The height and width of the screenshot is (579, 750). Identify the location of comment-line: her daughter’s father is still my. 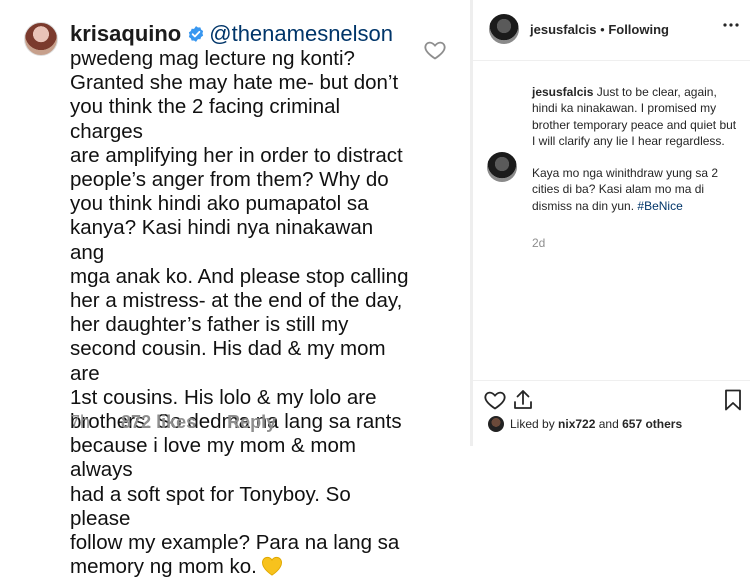
(209, 325).